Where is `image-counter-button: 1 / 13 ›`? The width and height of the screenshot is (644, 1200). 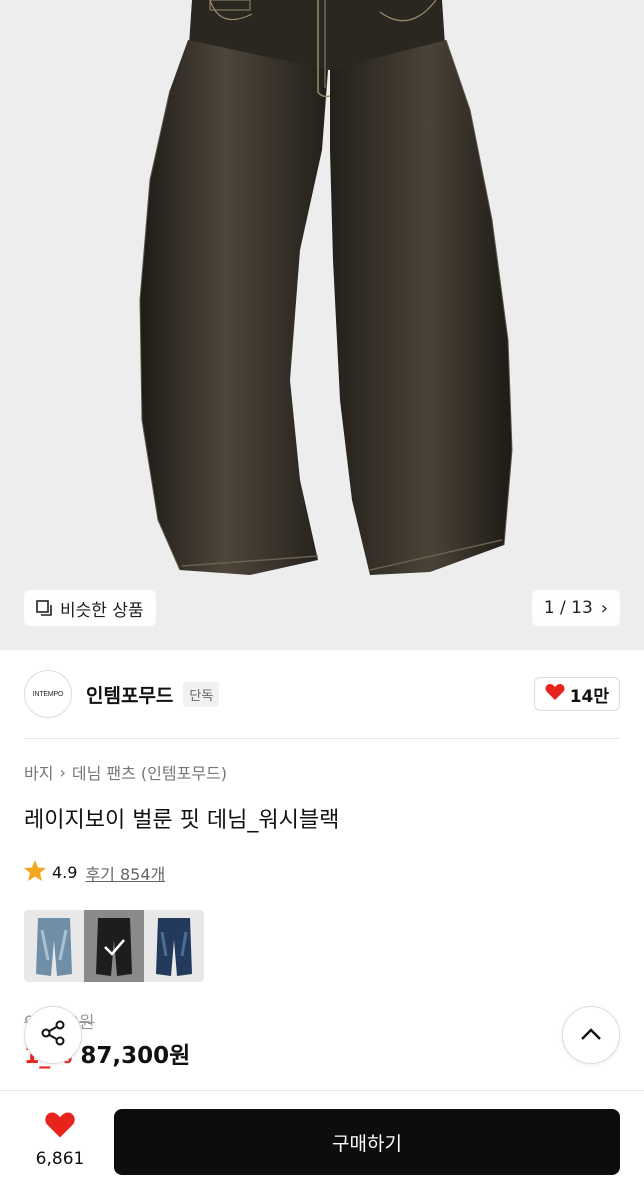
image-counter-button: 1 / 13 › is located at coordinates (575, 608).